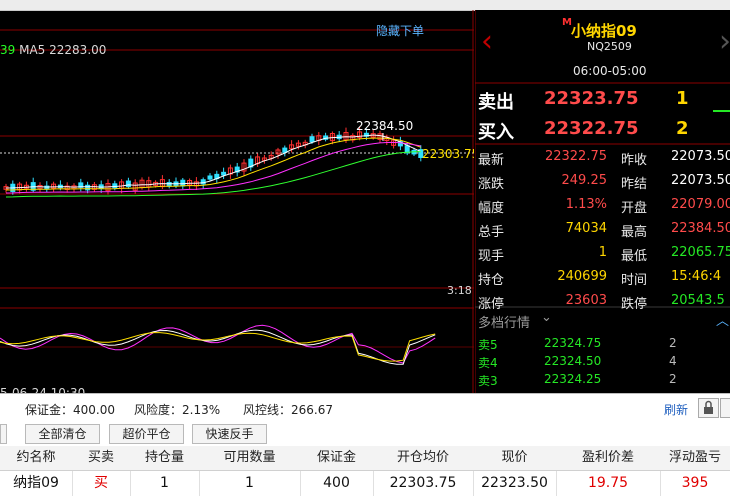 The height and width of the screenshot is (497, 730). Describe the element at coordinates (515, 483) in the screenshot. I see `table-cell: 22323.50` at that location.